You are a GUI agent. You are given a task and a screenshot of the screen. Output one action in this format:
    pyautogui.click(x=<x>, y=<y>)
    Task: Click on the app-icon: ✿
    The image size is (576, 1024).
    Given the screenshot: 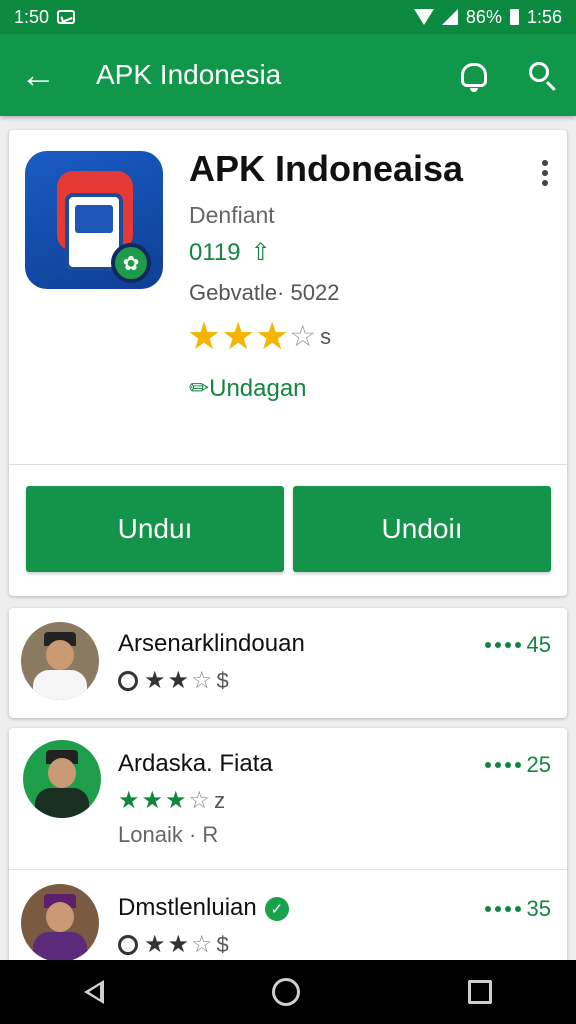 What is the action you would take?
    pyautogui.click(x=94, y=220)
    